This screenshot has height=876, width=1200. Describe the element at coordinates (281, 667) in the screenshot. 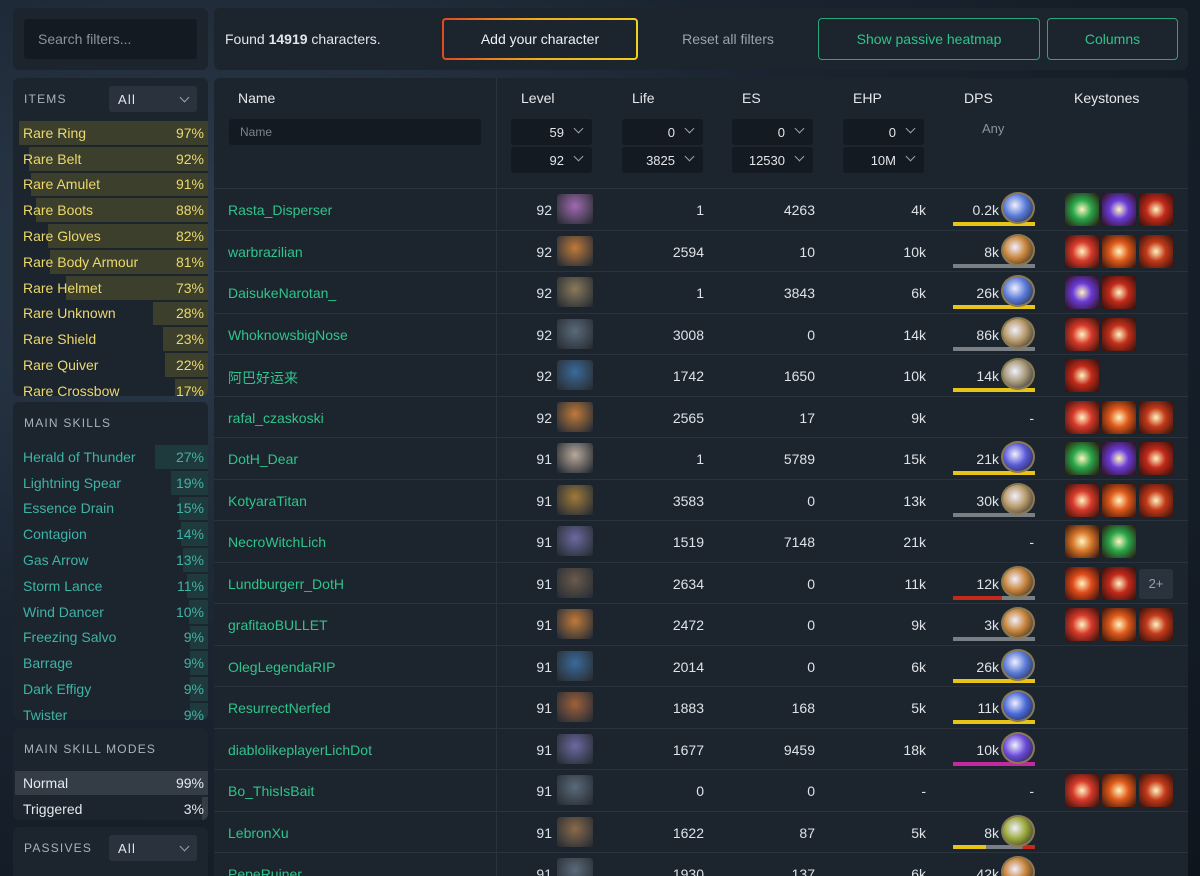

I see `character-name-link: OlegLegendaRIP` at that location.